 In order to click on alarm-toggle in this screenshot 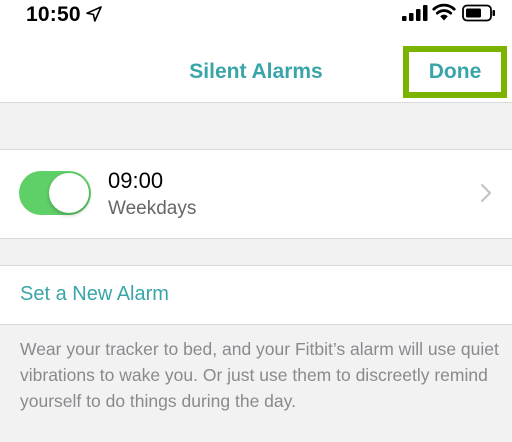, I will do `click(55, 193)`.